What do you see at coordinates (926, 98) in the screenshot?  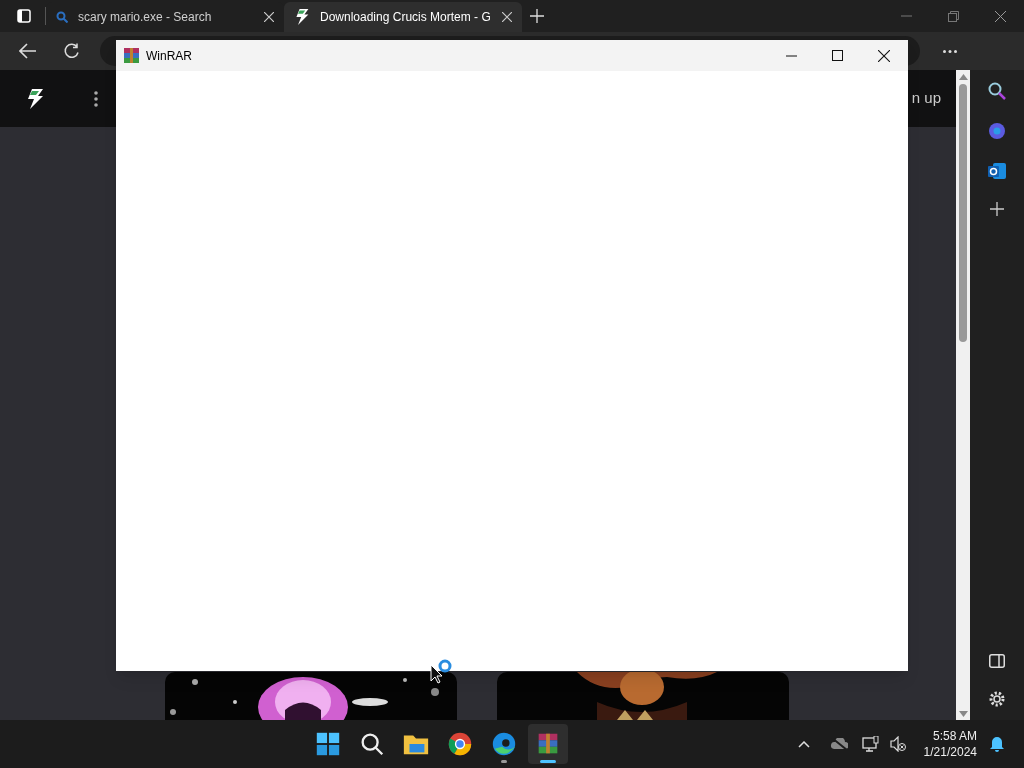 I see `sign-up-link: n up` at bounding box center [926, 98].